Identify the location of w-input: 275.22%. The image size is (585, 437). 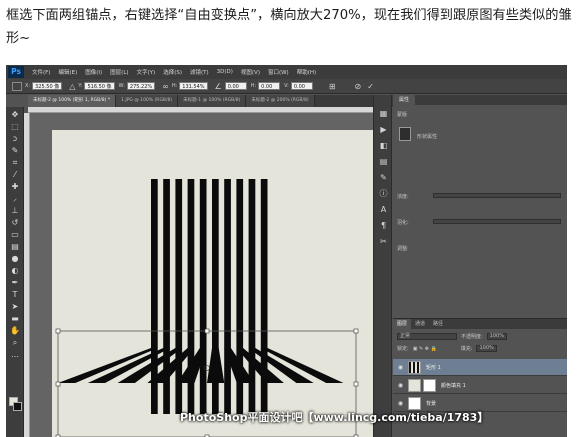
(141, 86).